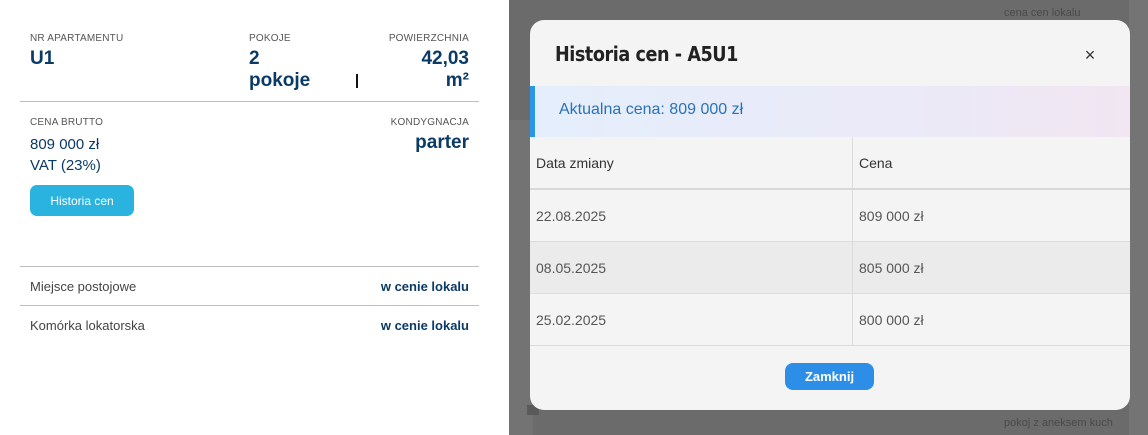  What do you see at coordinates (428, 38) in the screenshot?
I see `area-label: POWIERZCHNIA` at bounding box center [428, 38].